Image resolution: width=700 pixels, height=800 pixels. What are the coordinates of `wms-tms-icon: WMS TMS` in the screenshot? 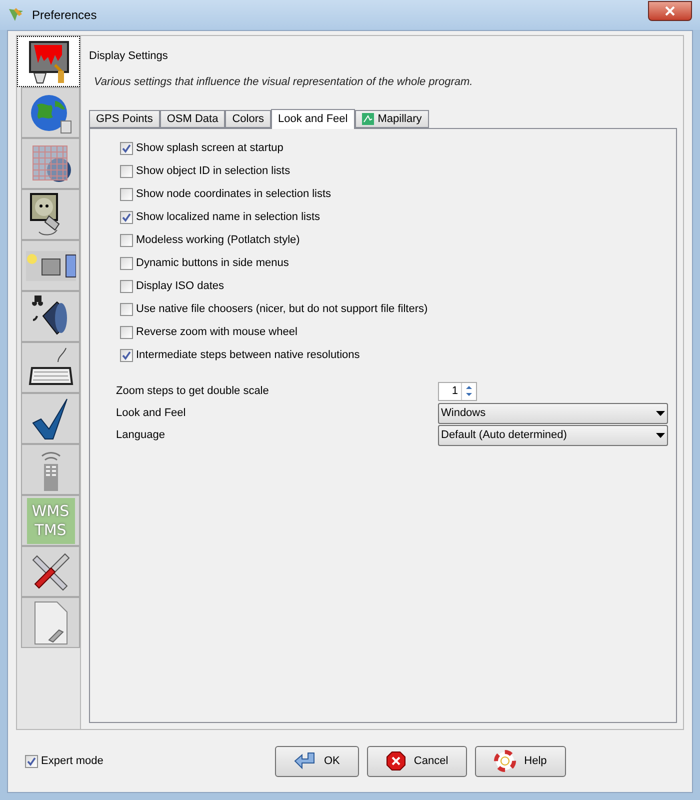 It's located at (50, 521).